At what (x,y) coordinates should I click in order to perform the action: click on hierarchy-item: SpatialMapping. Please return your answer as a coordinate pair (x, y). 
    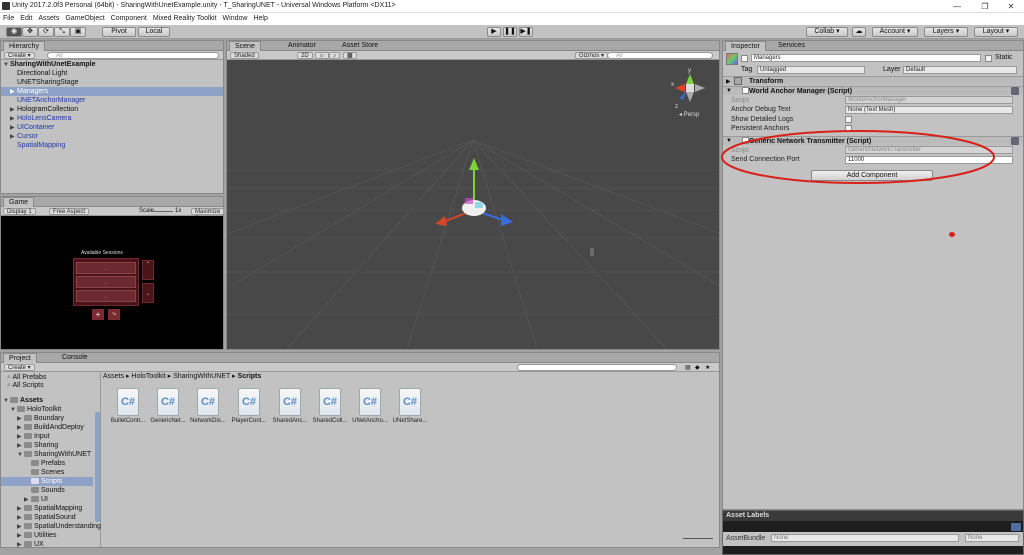
    Looking at the image, I should click on (41, 145).